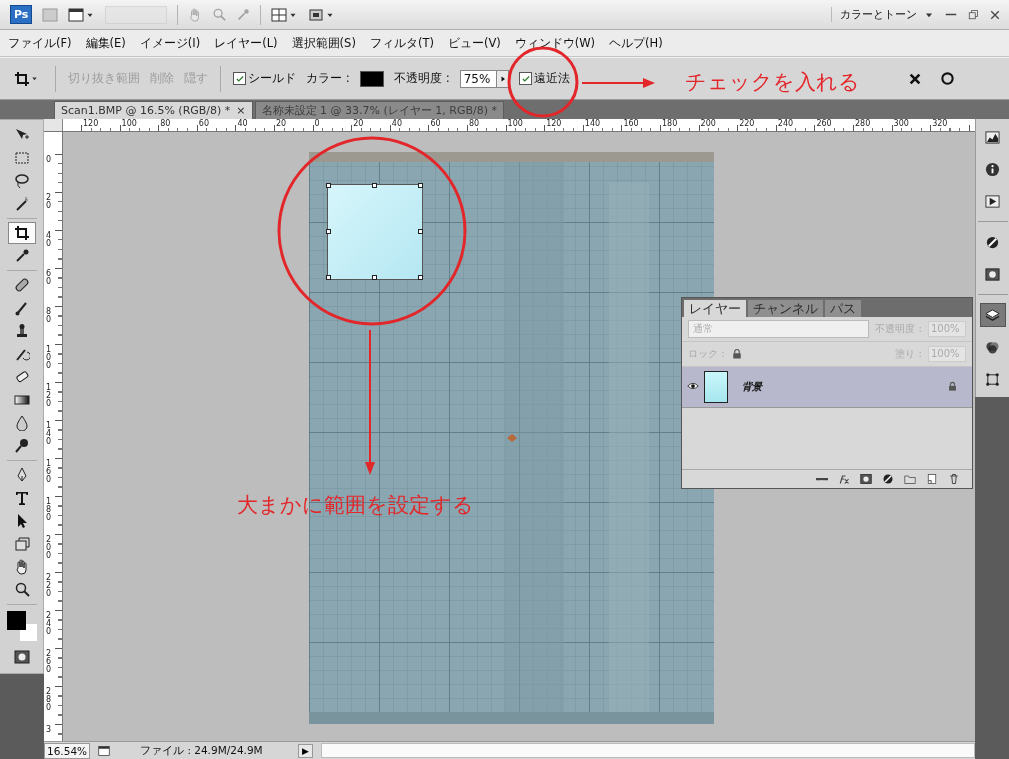 The image size is (1009, 759). Describe the element at coordinates (219, 14) in the screenshot. I see `zoom-icon` at that location.